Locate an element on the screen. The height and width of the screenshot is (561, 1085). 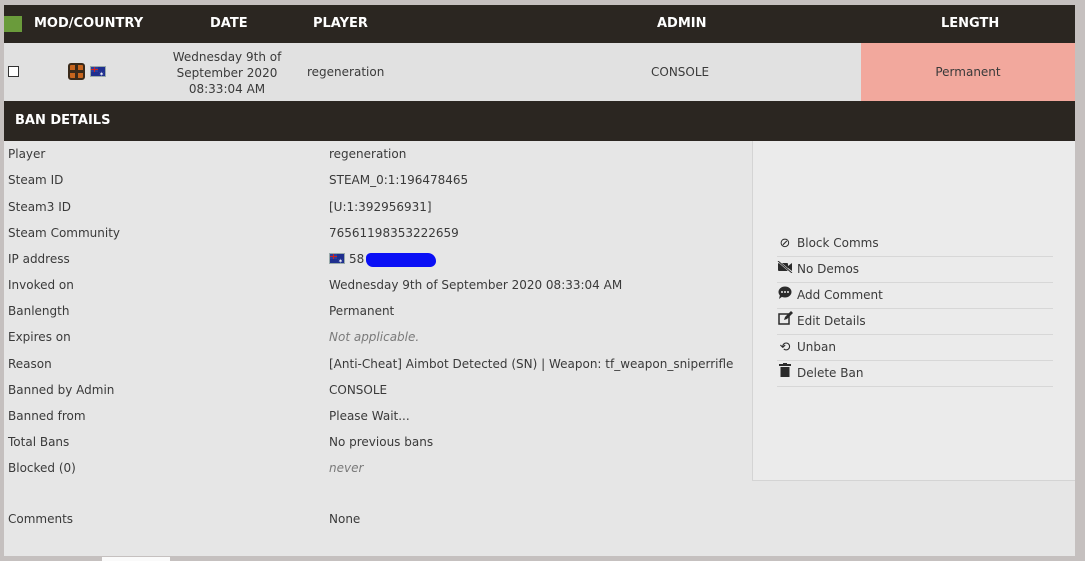
detail-row-steam-id: Steam ID STEAM_0:1:196478465 is located at coordinates (378, 180).